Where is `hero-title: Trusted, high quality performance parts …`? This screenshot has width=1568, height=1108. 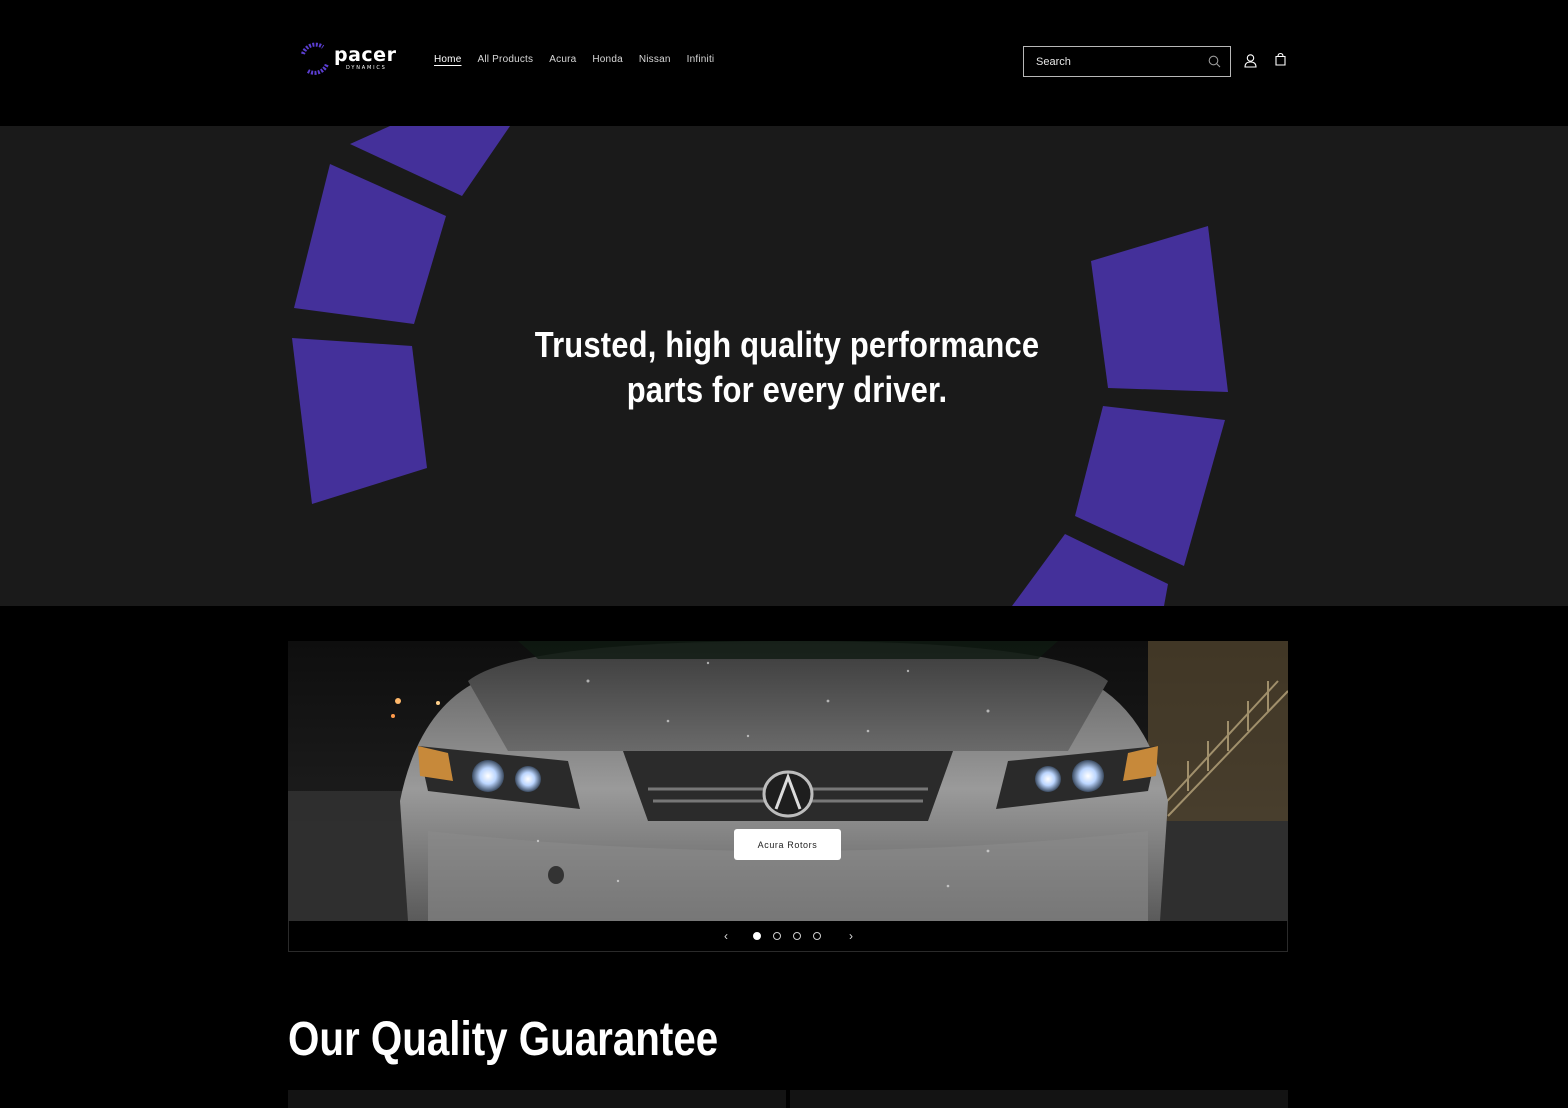
hero-title: Trusted, high quality performance parts … is located at coordinates (787, 367).